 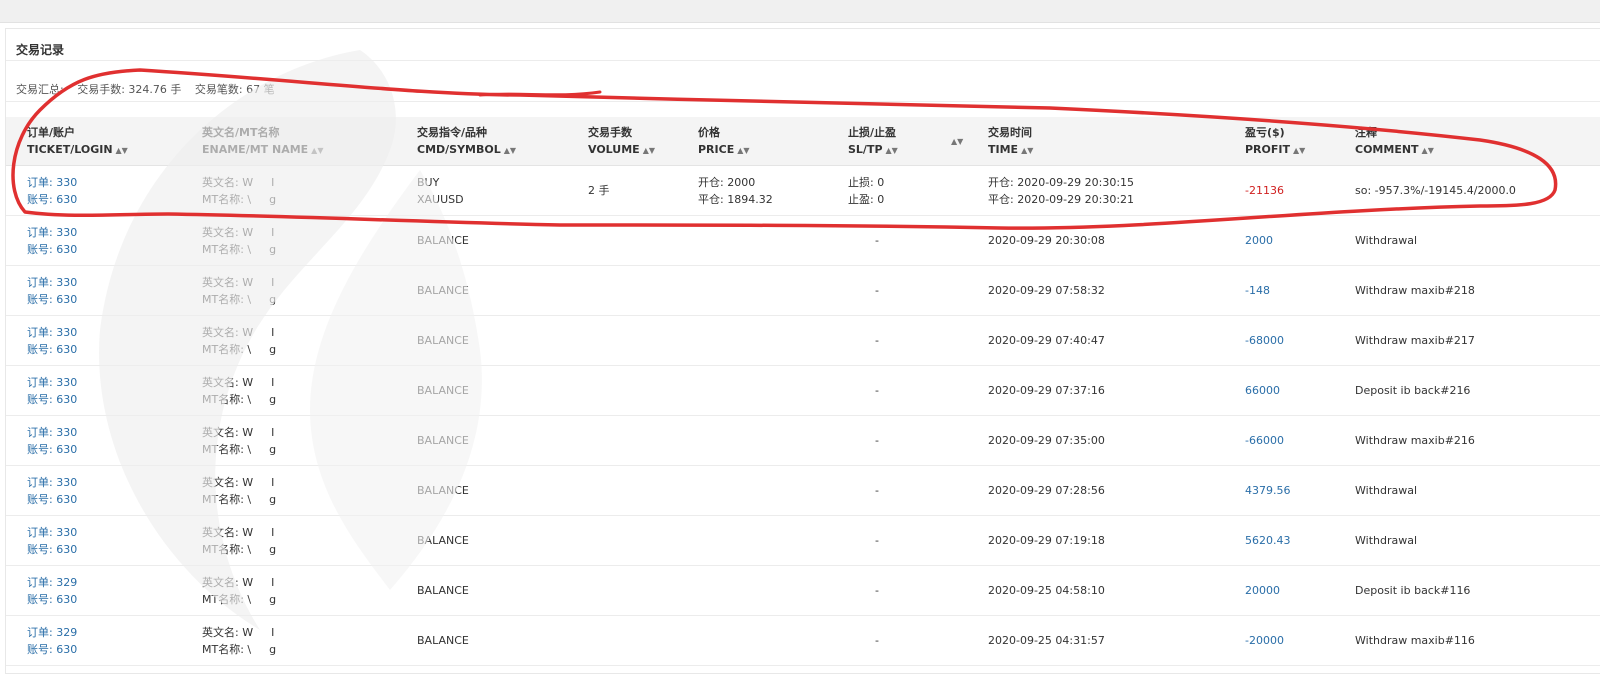 What do you see at coordinates (1095, 240) in the screenshot?
I see `time-cell: 2020-09-29 20:30:08` at bounding box center [1095, 240].